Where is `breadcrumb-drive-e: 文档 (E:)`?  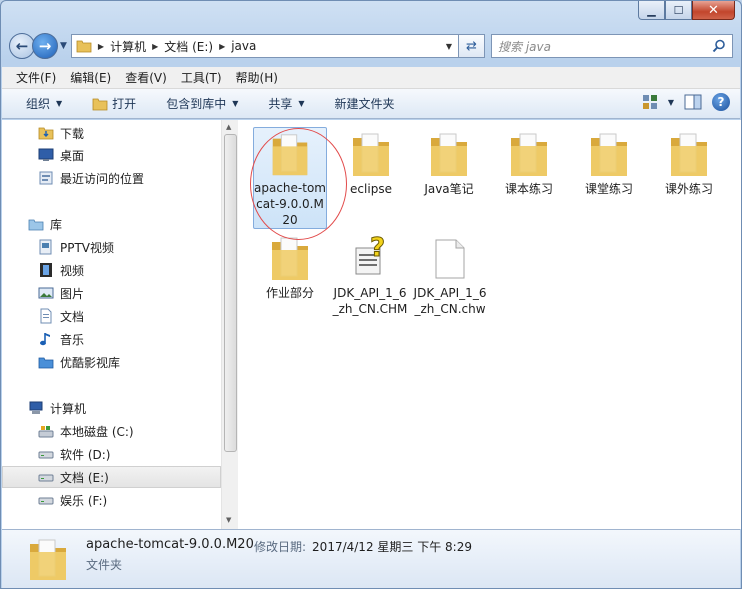
breadcrumb-drive-e: 文档 (E:) is located at coordinates (188, 46).